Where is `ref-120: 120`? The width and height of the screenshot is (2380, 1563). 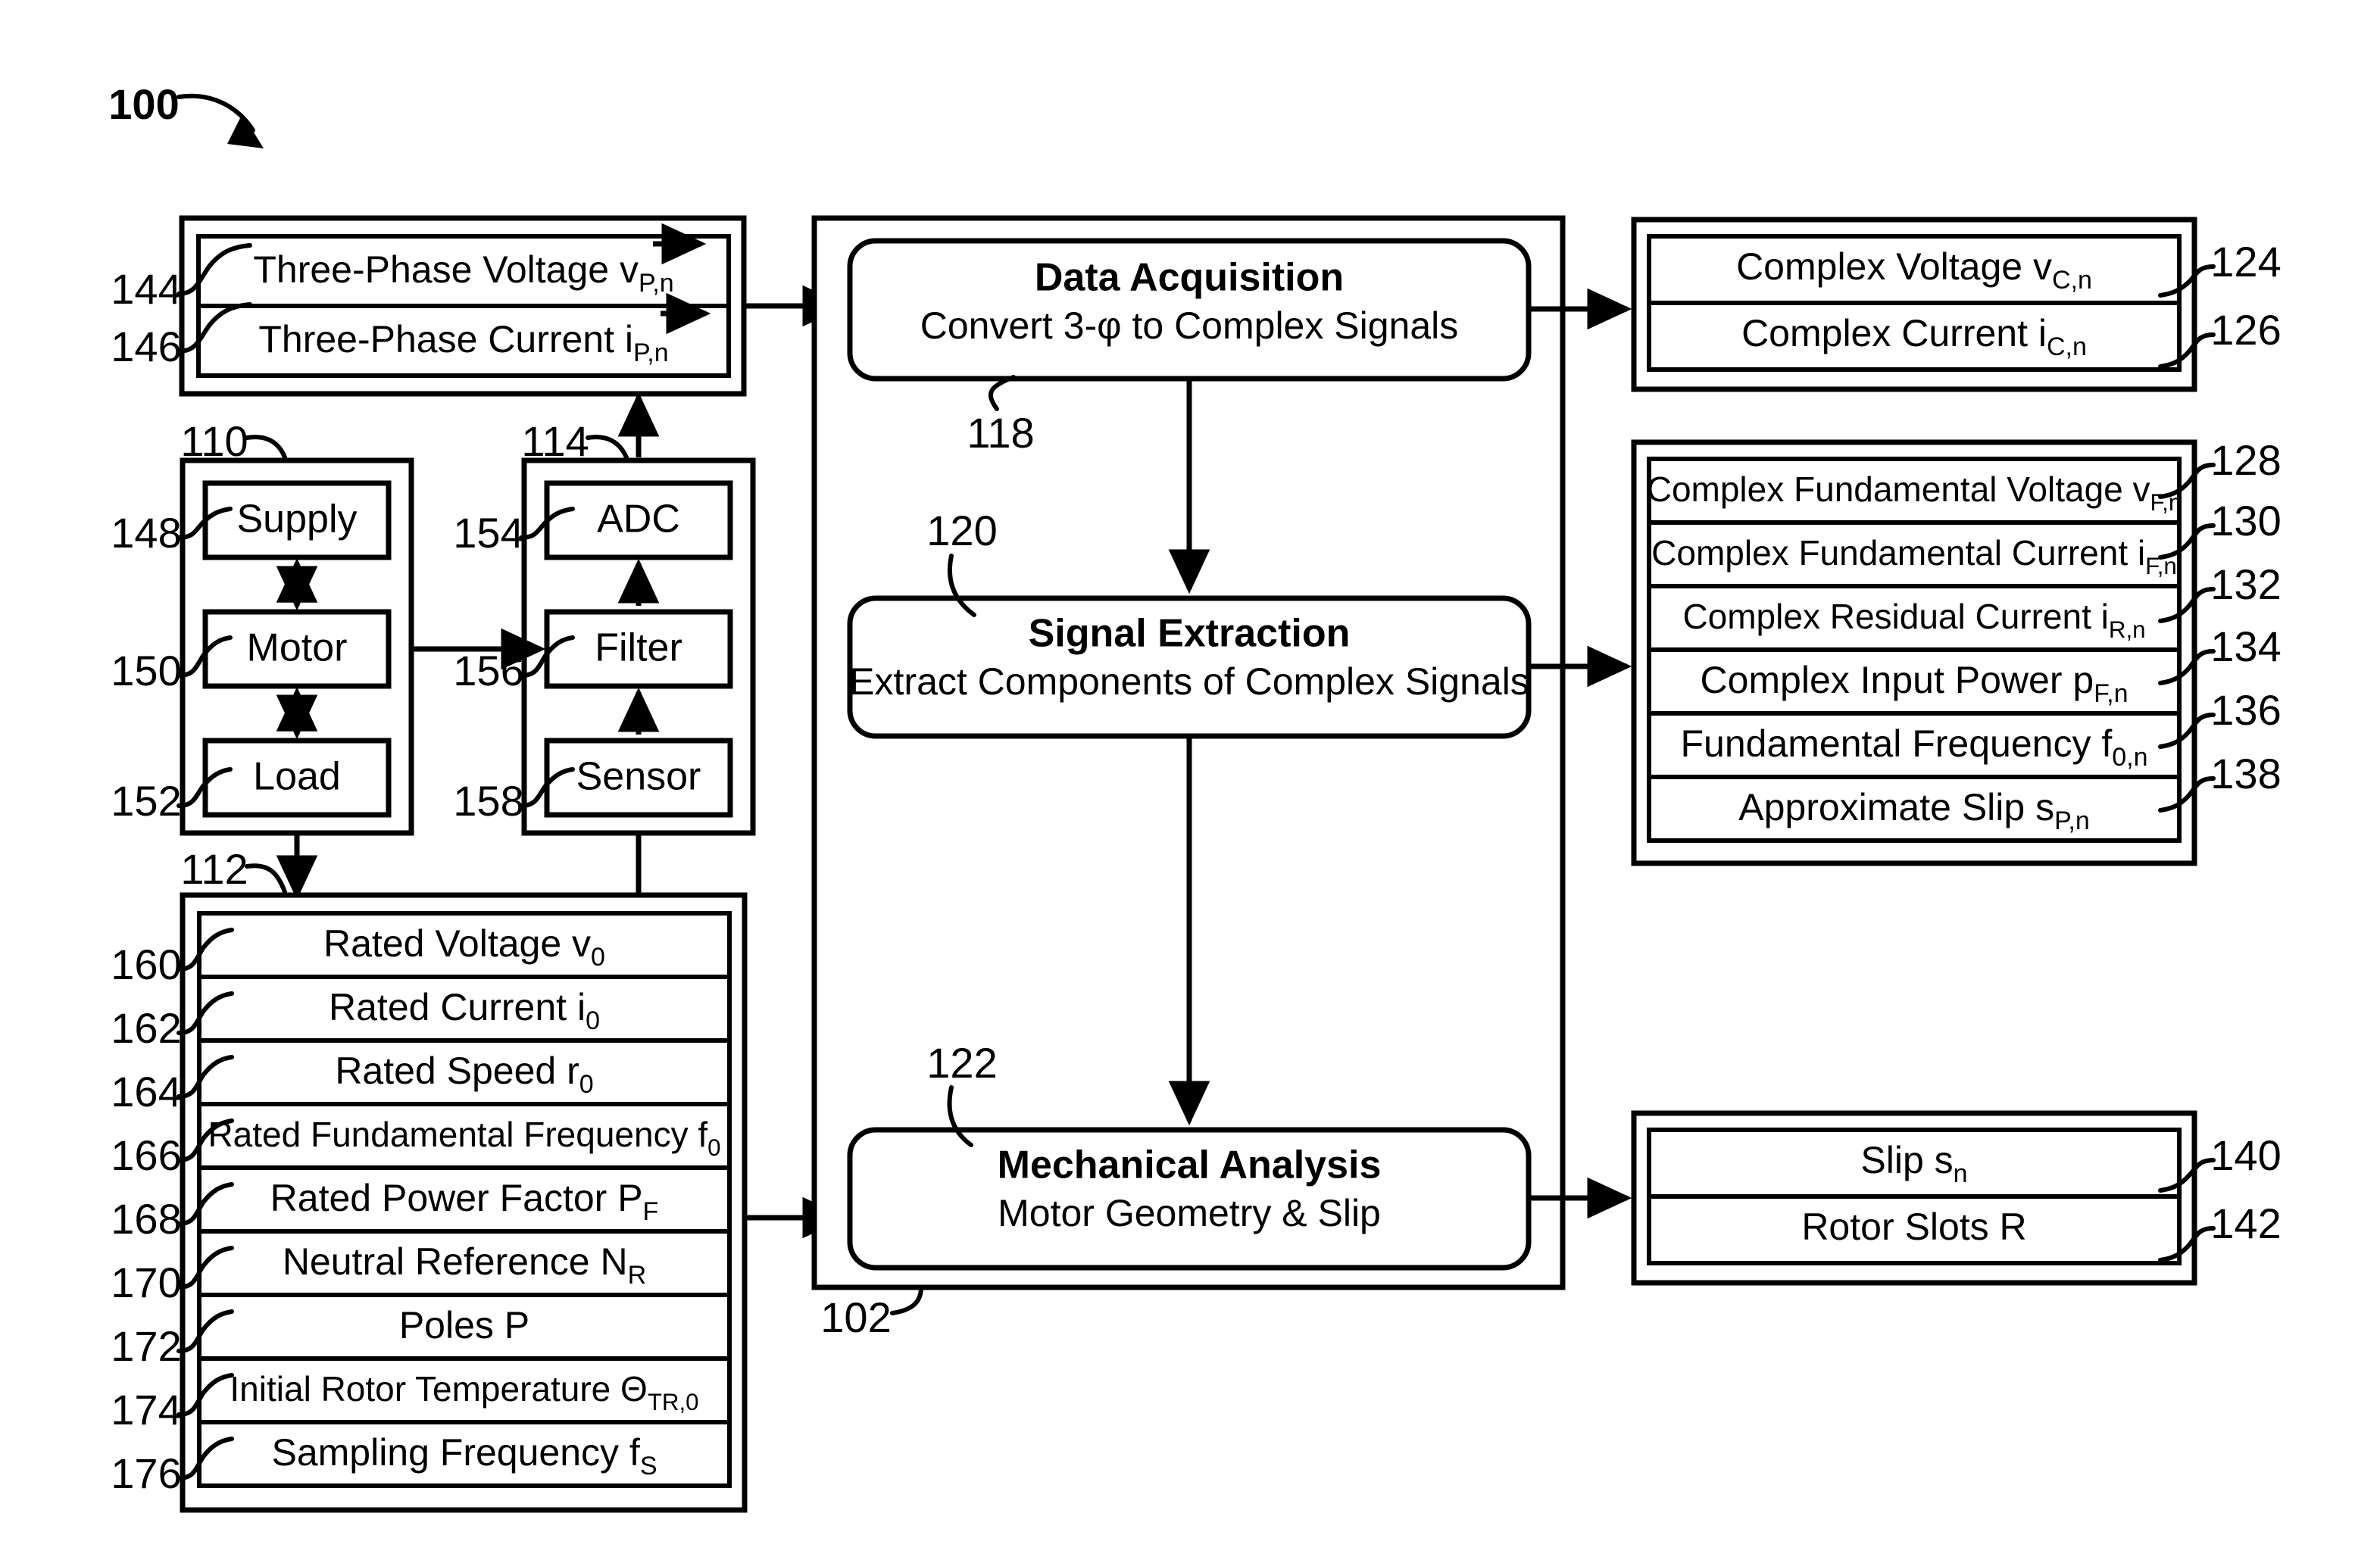 ref-120: 120 is located at coordinates (961, 530).